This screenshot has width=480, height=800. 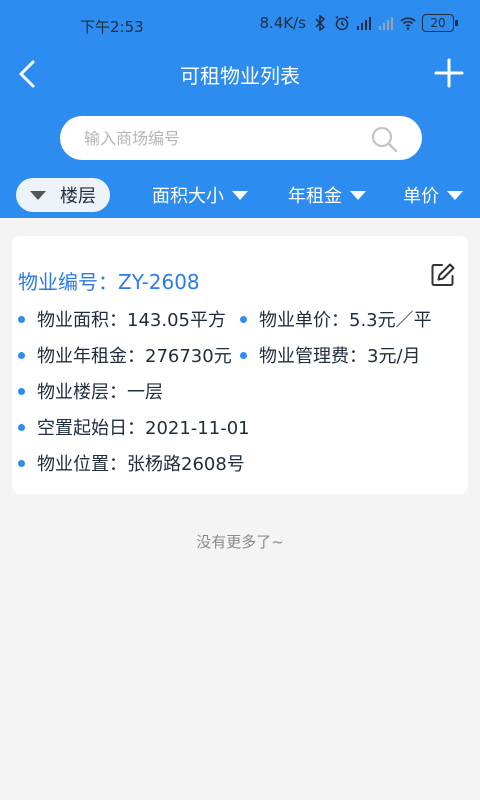 What do you see at coordinates (131, 320) in the screenshot?
I see `property-area-text: 物业面积：143.05平方` at bounding box center [131, 320].